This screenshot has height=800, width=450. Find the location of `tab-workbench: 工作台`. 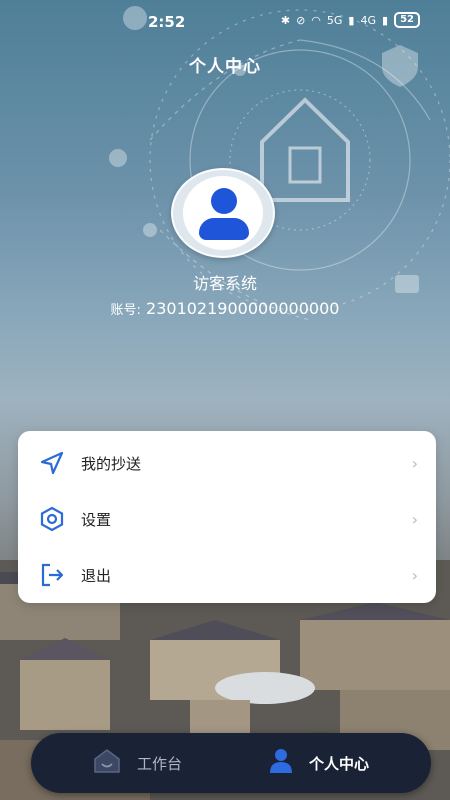

tab-workbench: 工作台 is located at coordinates (137, 763).